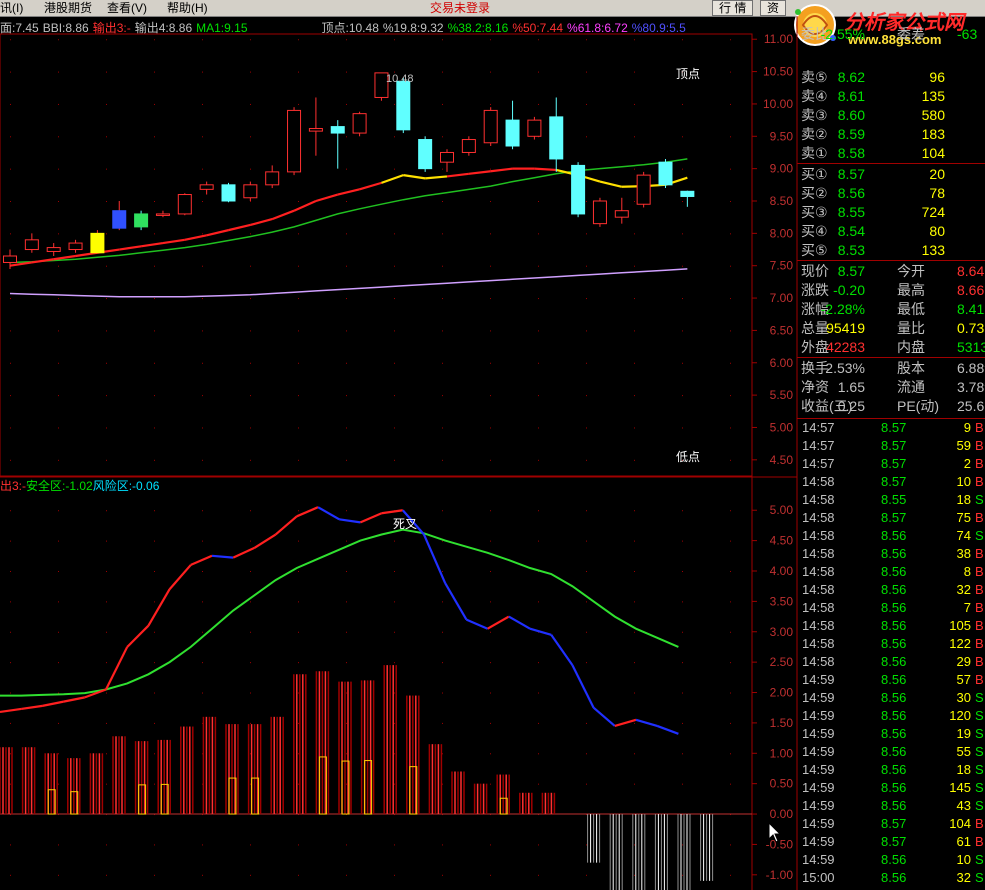 The height and width of the screenshot is (890, 985). Describe the element at coordinates (11, 8) in the screenshot. I see `menu-item-info: 讯(I)` at that location.